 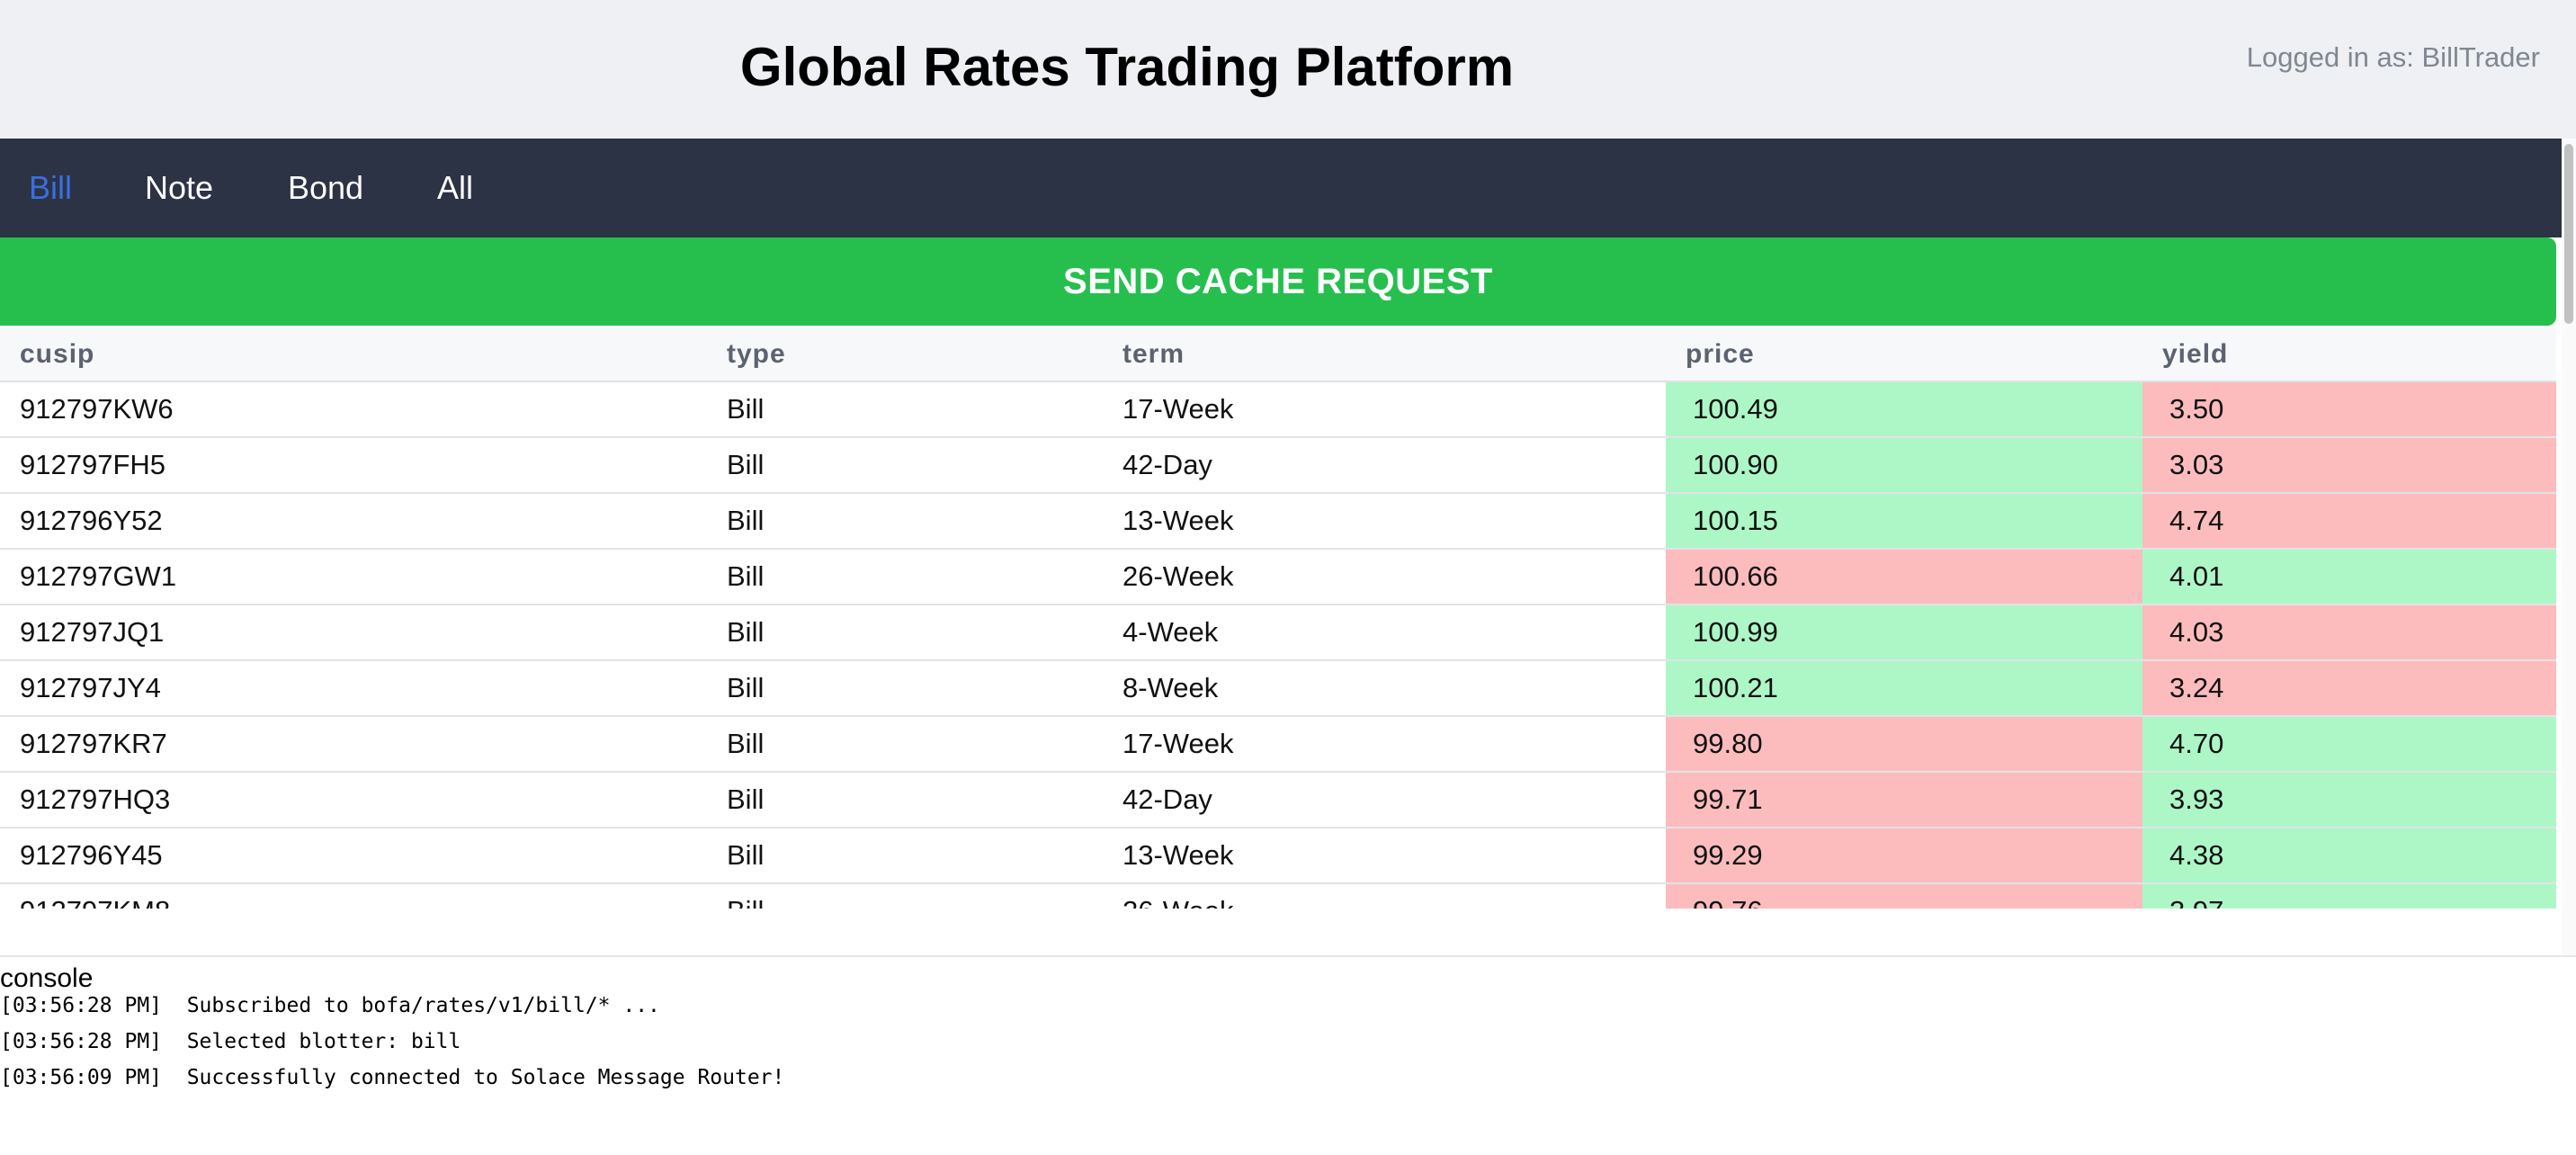 What do you see at coordinates (353, 688) in the screenshot?
I see `cell-cusip: 912797JY4` at bounding box center [353, 688].